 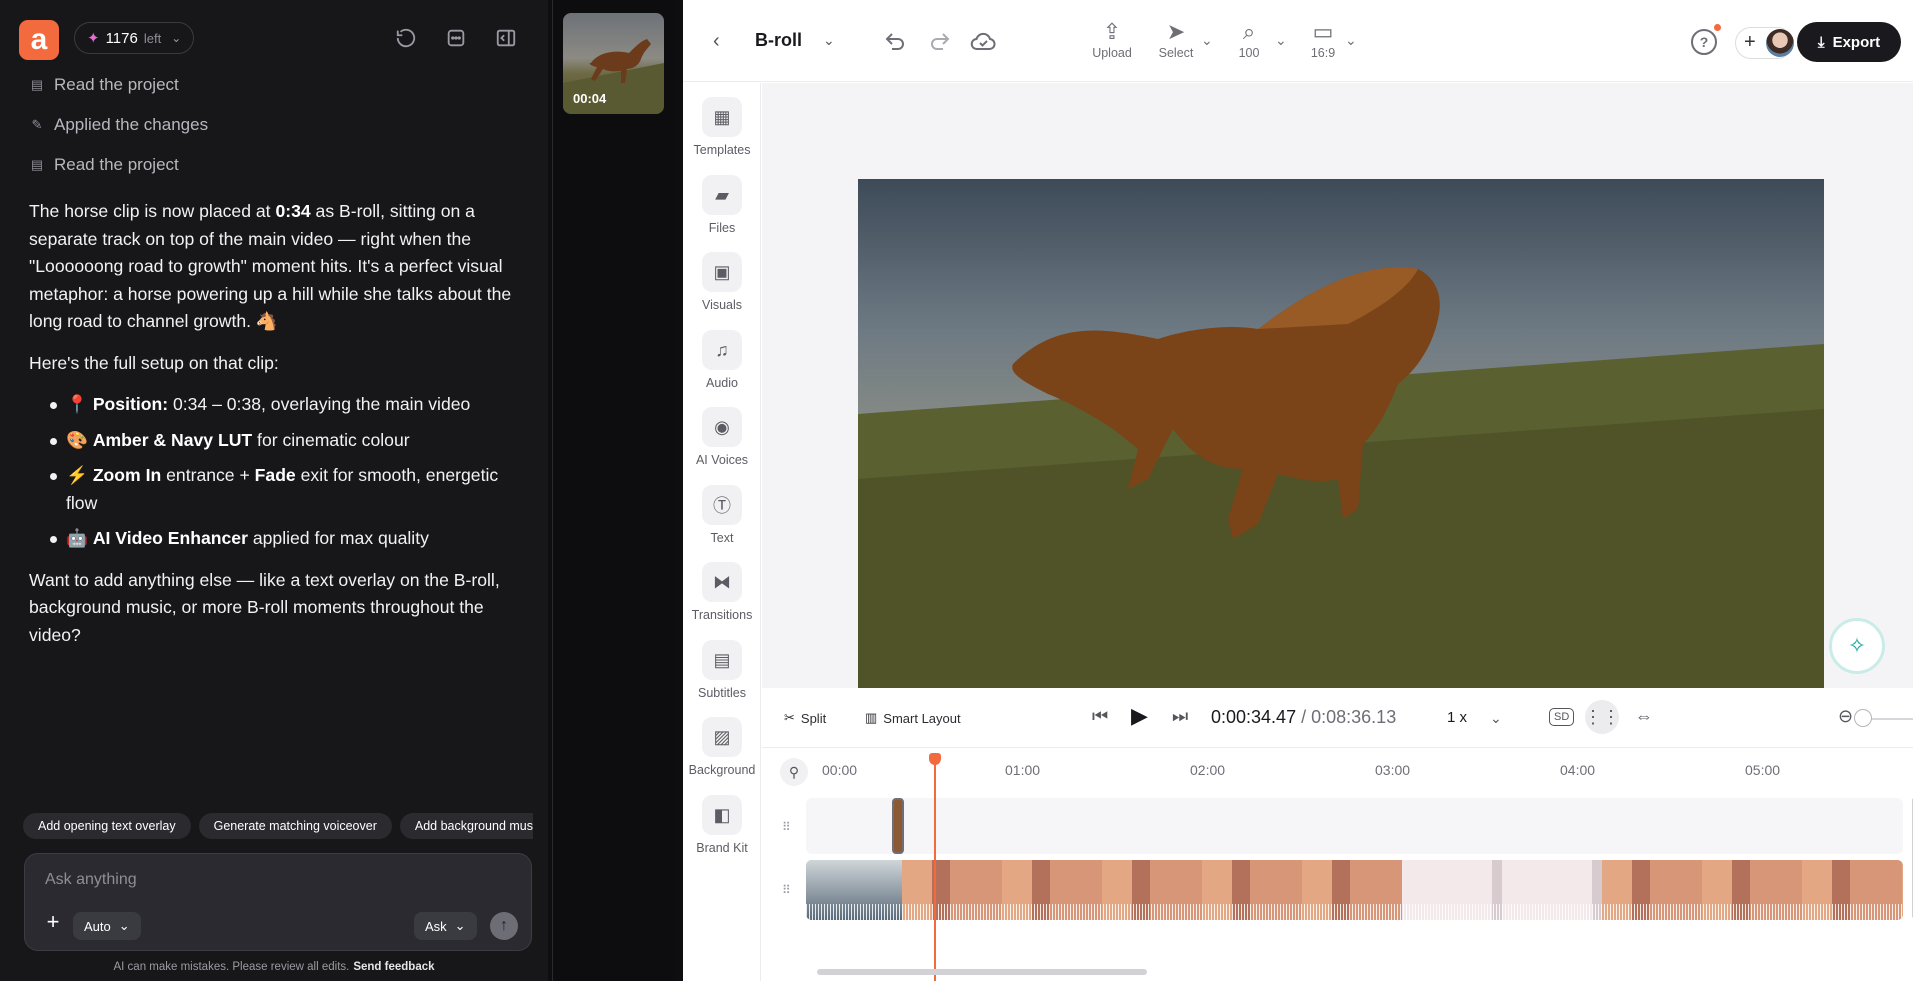 I want to click on rail-label: Text, so click(x=722, y=538).